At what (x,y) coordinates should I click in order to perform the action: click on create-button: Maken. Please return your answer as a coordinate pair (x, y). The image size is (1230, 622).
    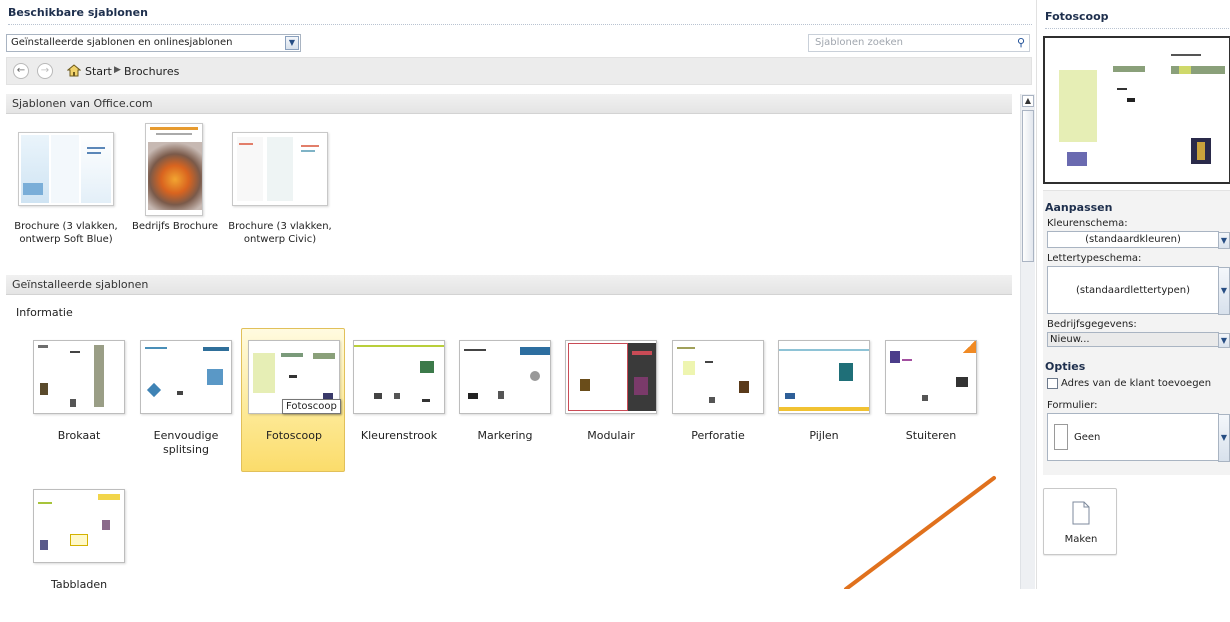
    Looking at the image, I should click on (1080, 521).